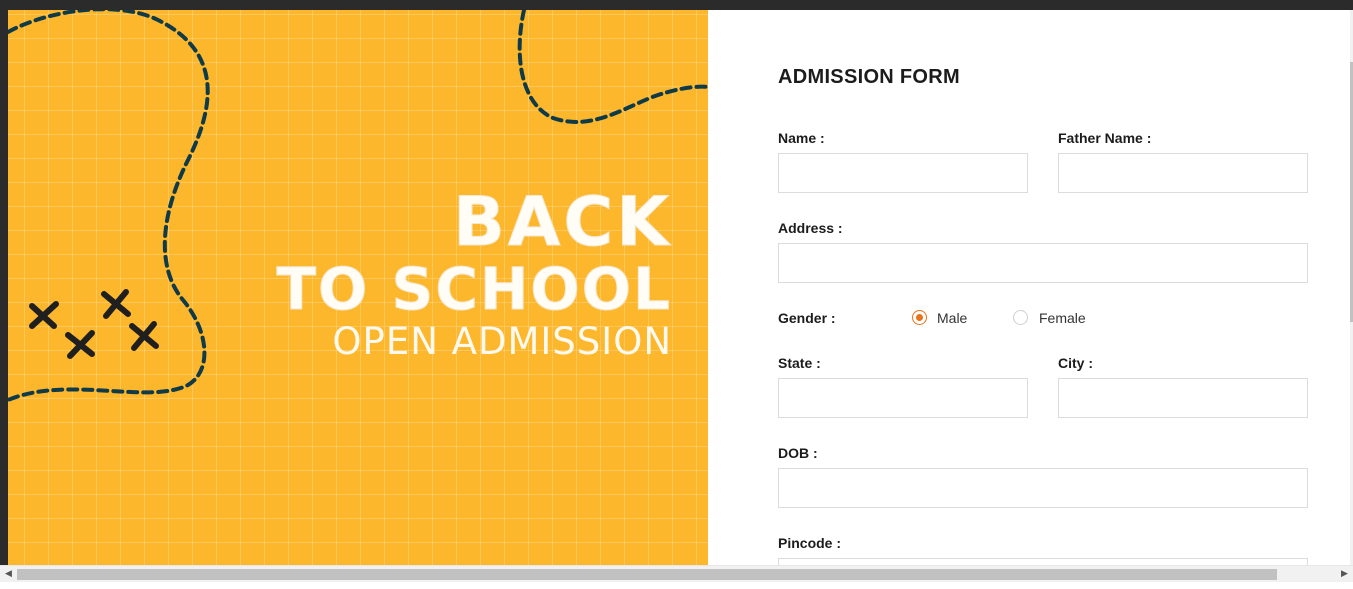 Image resolution: width=1353 pixels, height=589 pixels. What do you see at coordinates (810, 543) in the screenshot?
I see `pincode-label: Pincode :` at bounding box center [810, 543].